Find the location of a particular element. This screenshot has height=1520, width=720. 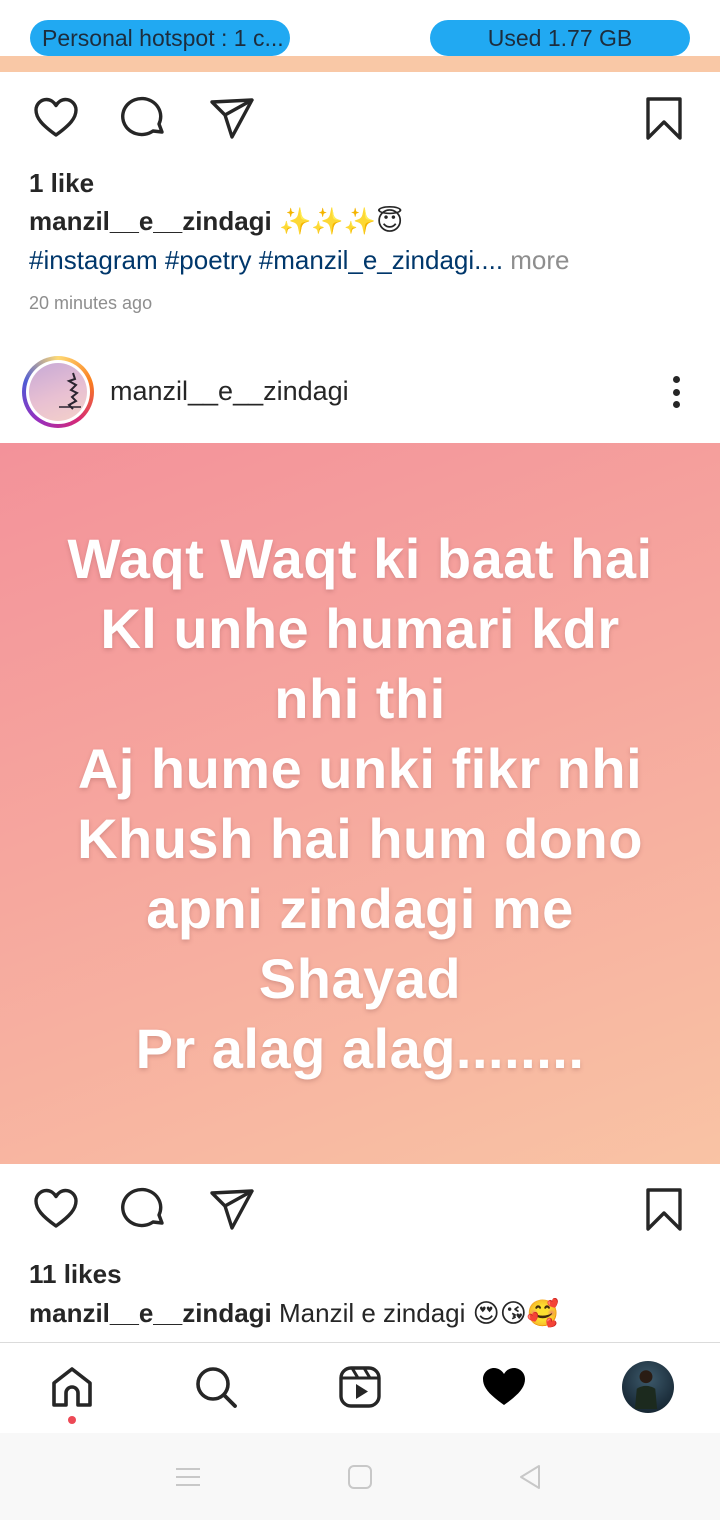

system-navigation-bar is located at coordinates (360, 1476).